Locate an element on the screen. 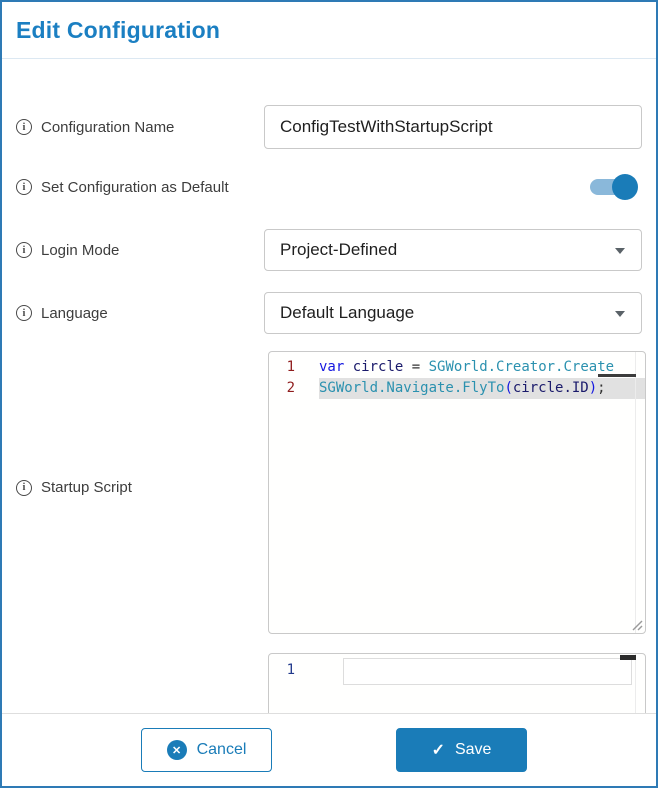  dialog-header: Edit Configuration is located at coordinates (329, 30).